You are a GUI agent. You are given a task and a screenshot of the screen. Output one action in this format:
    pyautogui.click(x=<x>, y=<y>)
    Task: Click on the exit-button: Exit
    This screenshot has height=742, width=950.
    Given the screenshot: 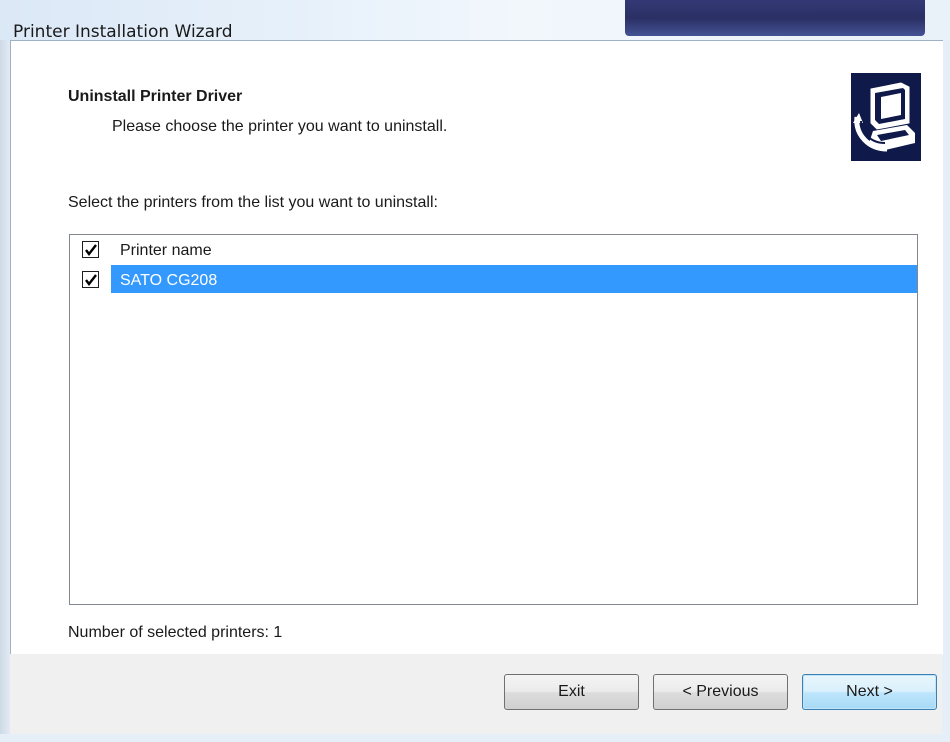 What is the action you would take?
    pyautogui.click(x=571, y=692)
    